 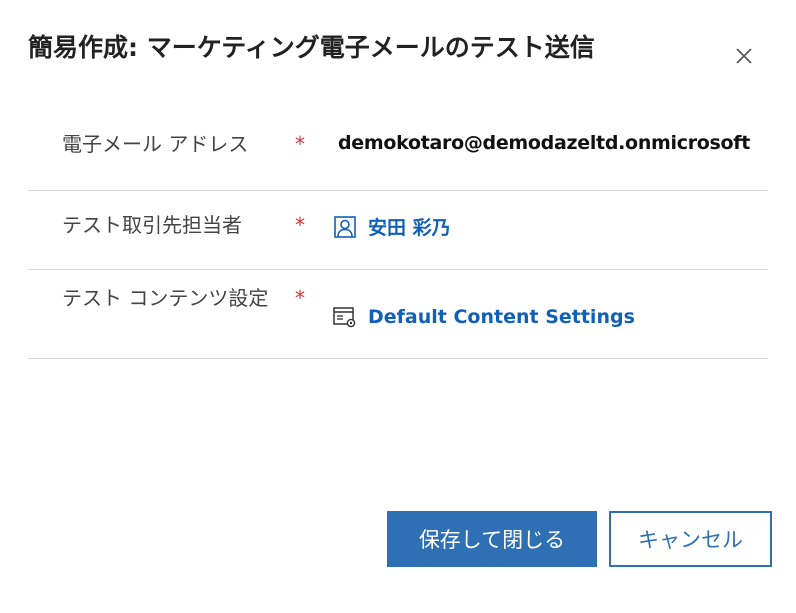 I want to click on save-and-close-button: 保存して閉じる, so click(x=492, y=539).